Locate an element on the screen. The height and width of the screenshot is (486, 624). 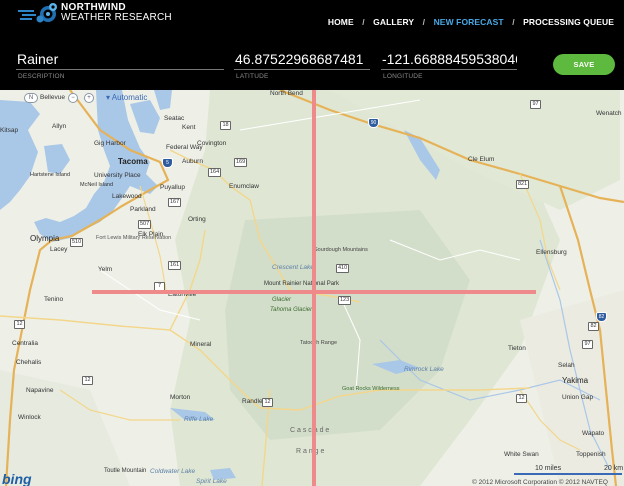
highway-shield: 18 is located at coordinates (225, 125).